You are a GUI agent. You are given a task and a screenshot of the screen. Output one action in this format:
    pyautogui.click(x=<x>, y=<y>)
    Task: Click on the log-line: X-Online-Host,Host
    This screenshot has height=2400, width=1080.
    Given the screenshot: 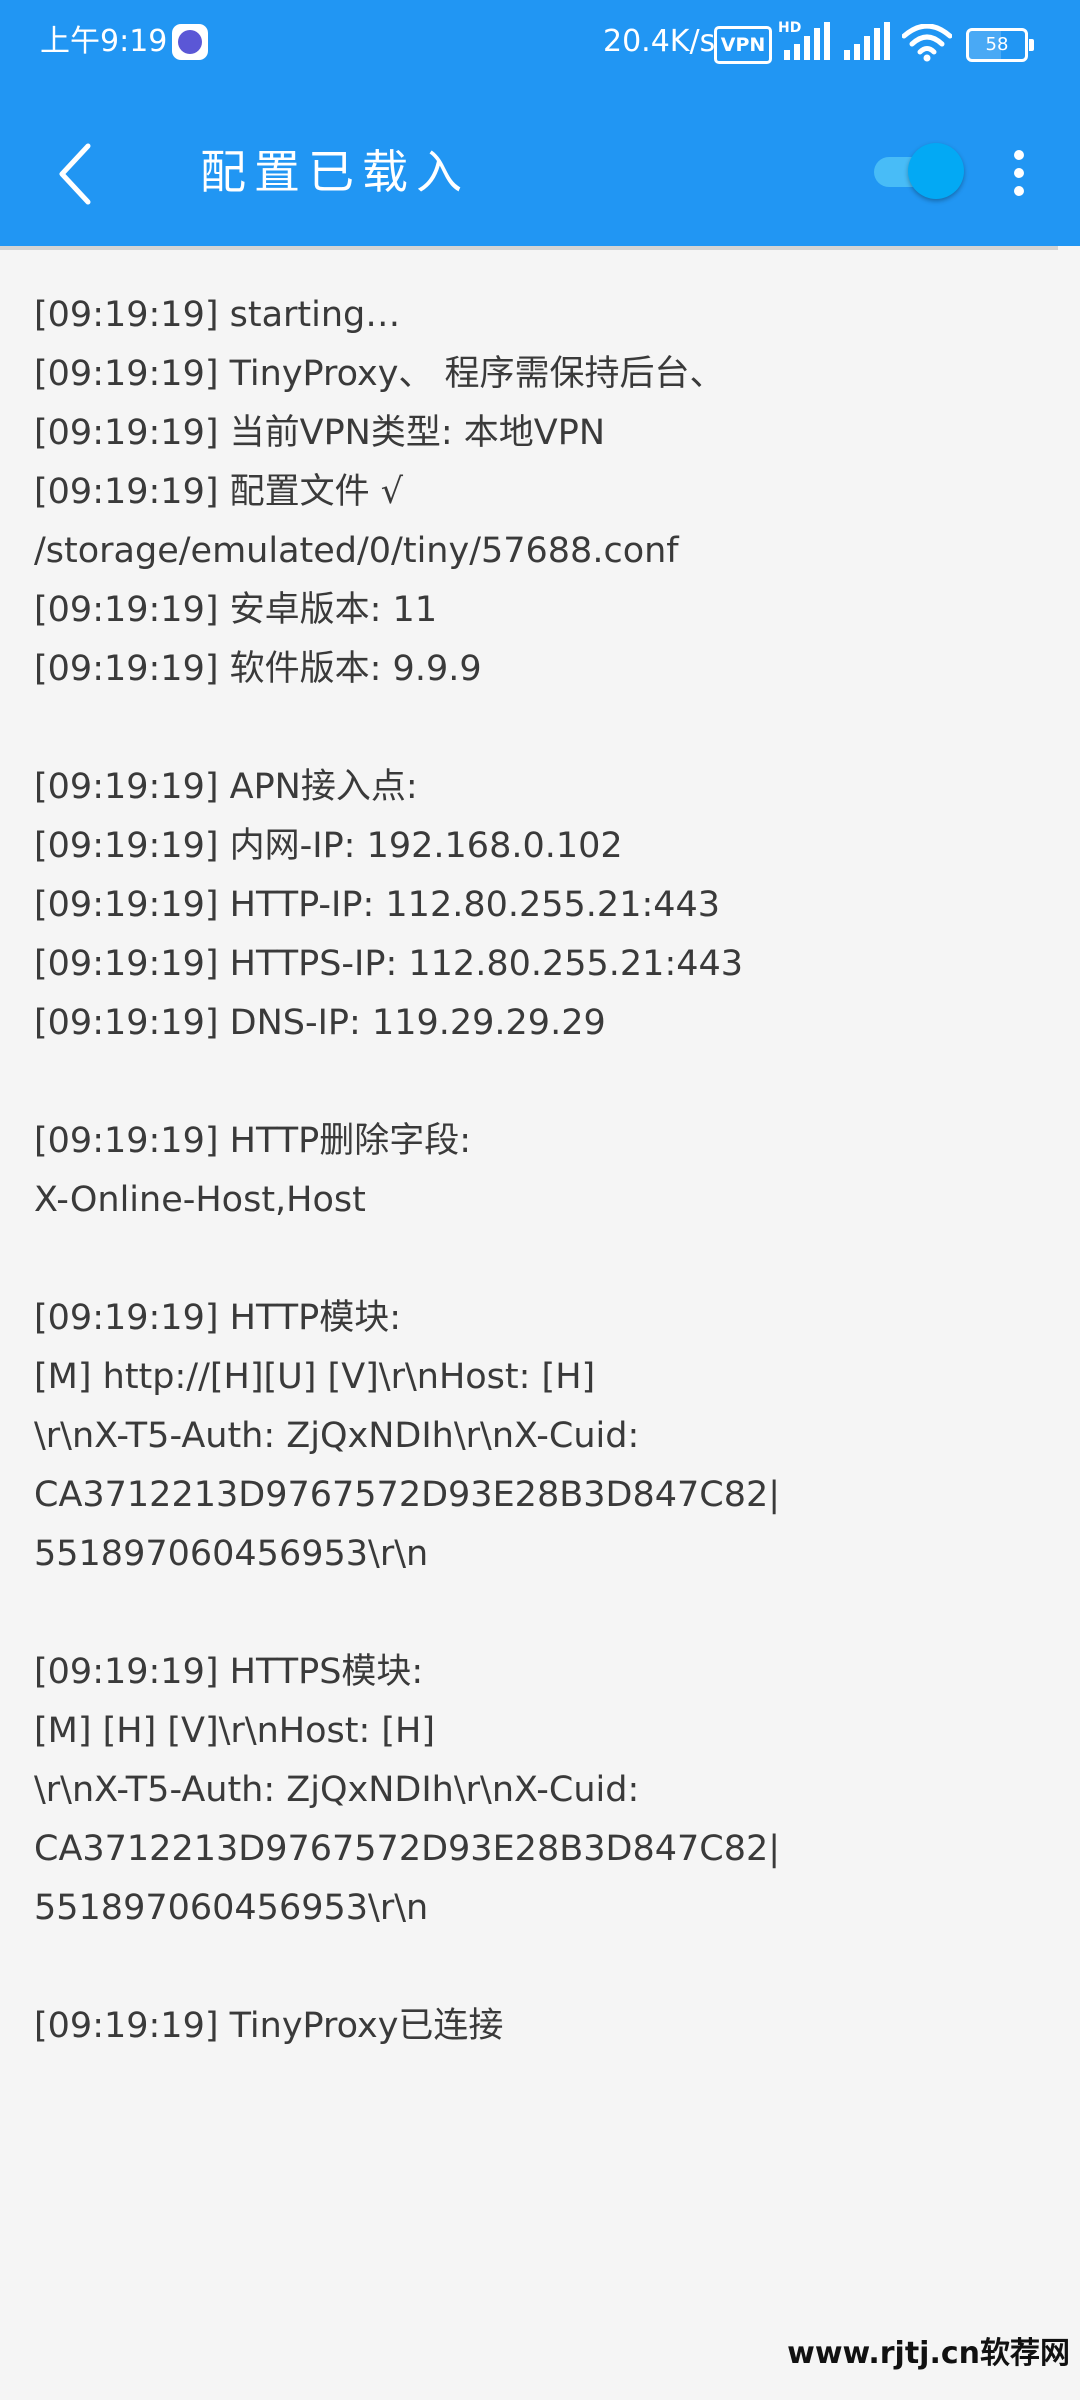 What is the action you would take?
    pyautogui.click(x=200, y=1200)
    